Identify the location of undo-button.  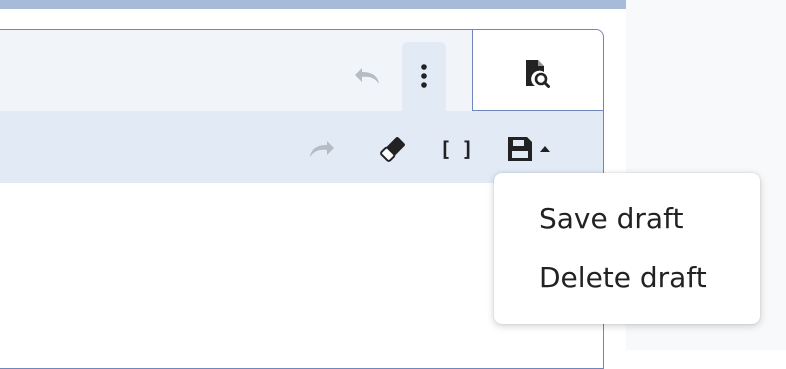
(367, 76).